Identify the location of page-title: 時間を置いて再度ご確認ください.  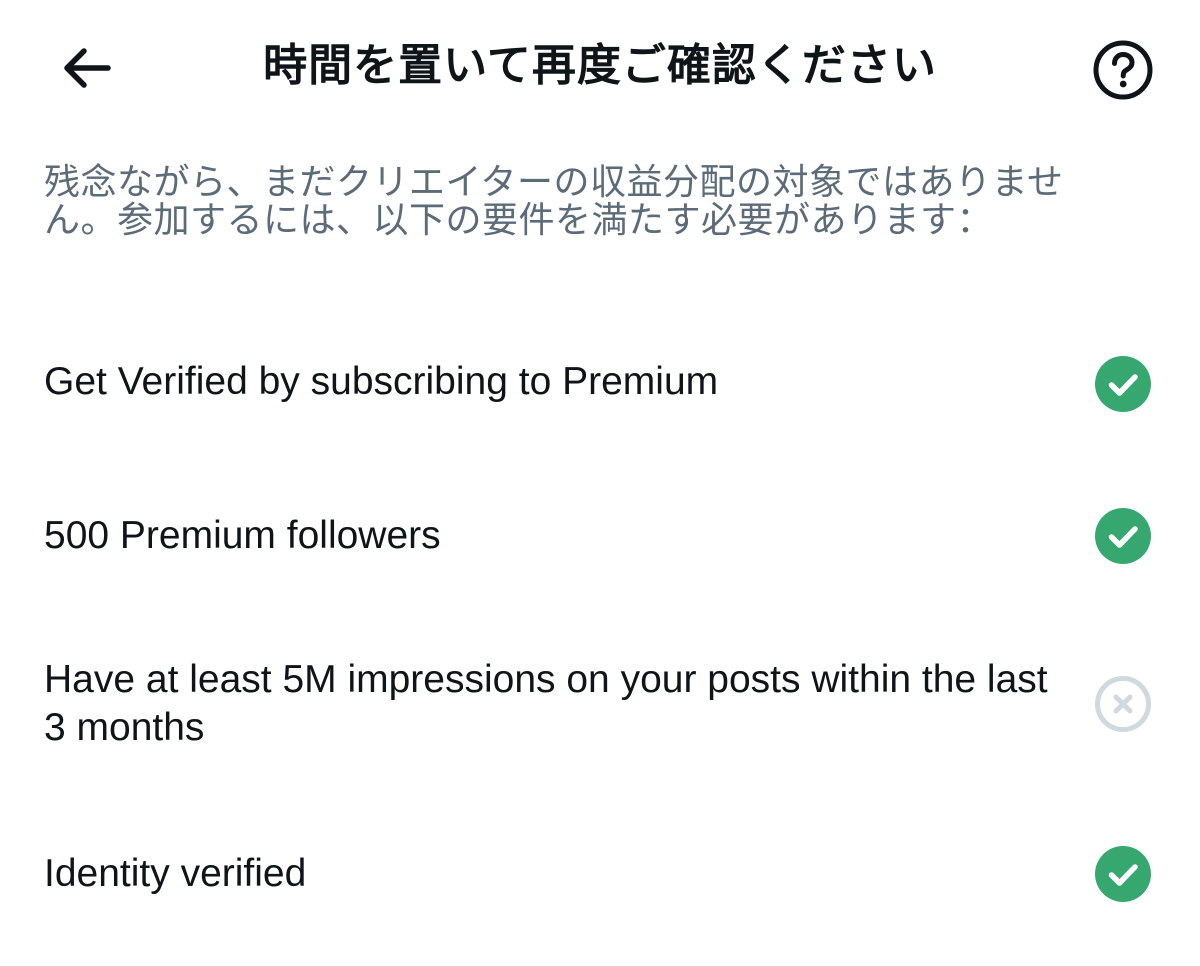
(600, 65).